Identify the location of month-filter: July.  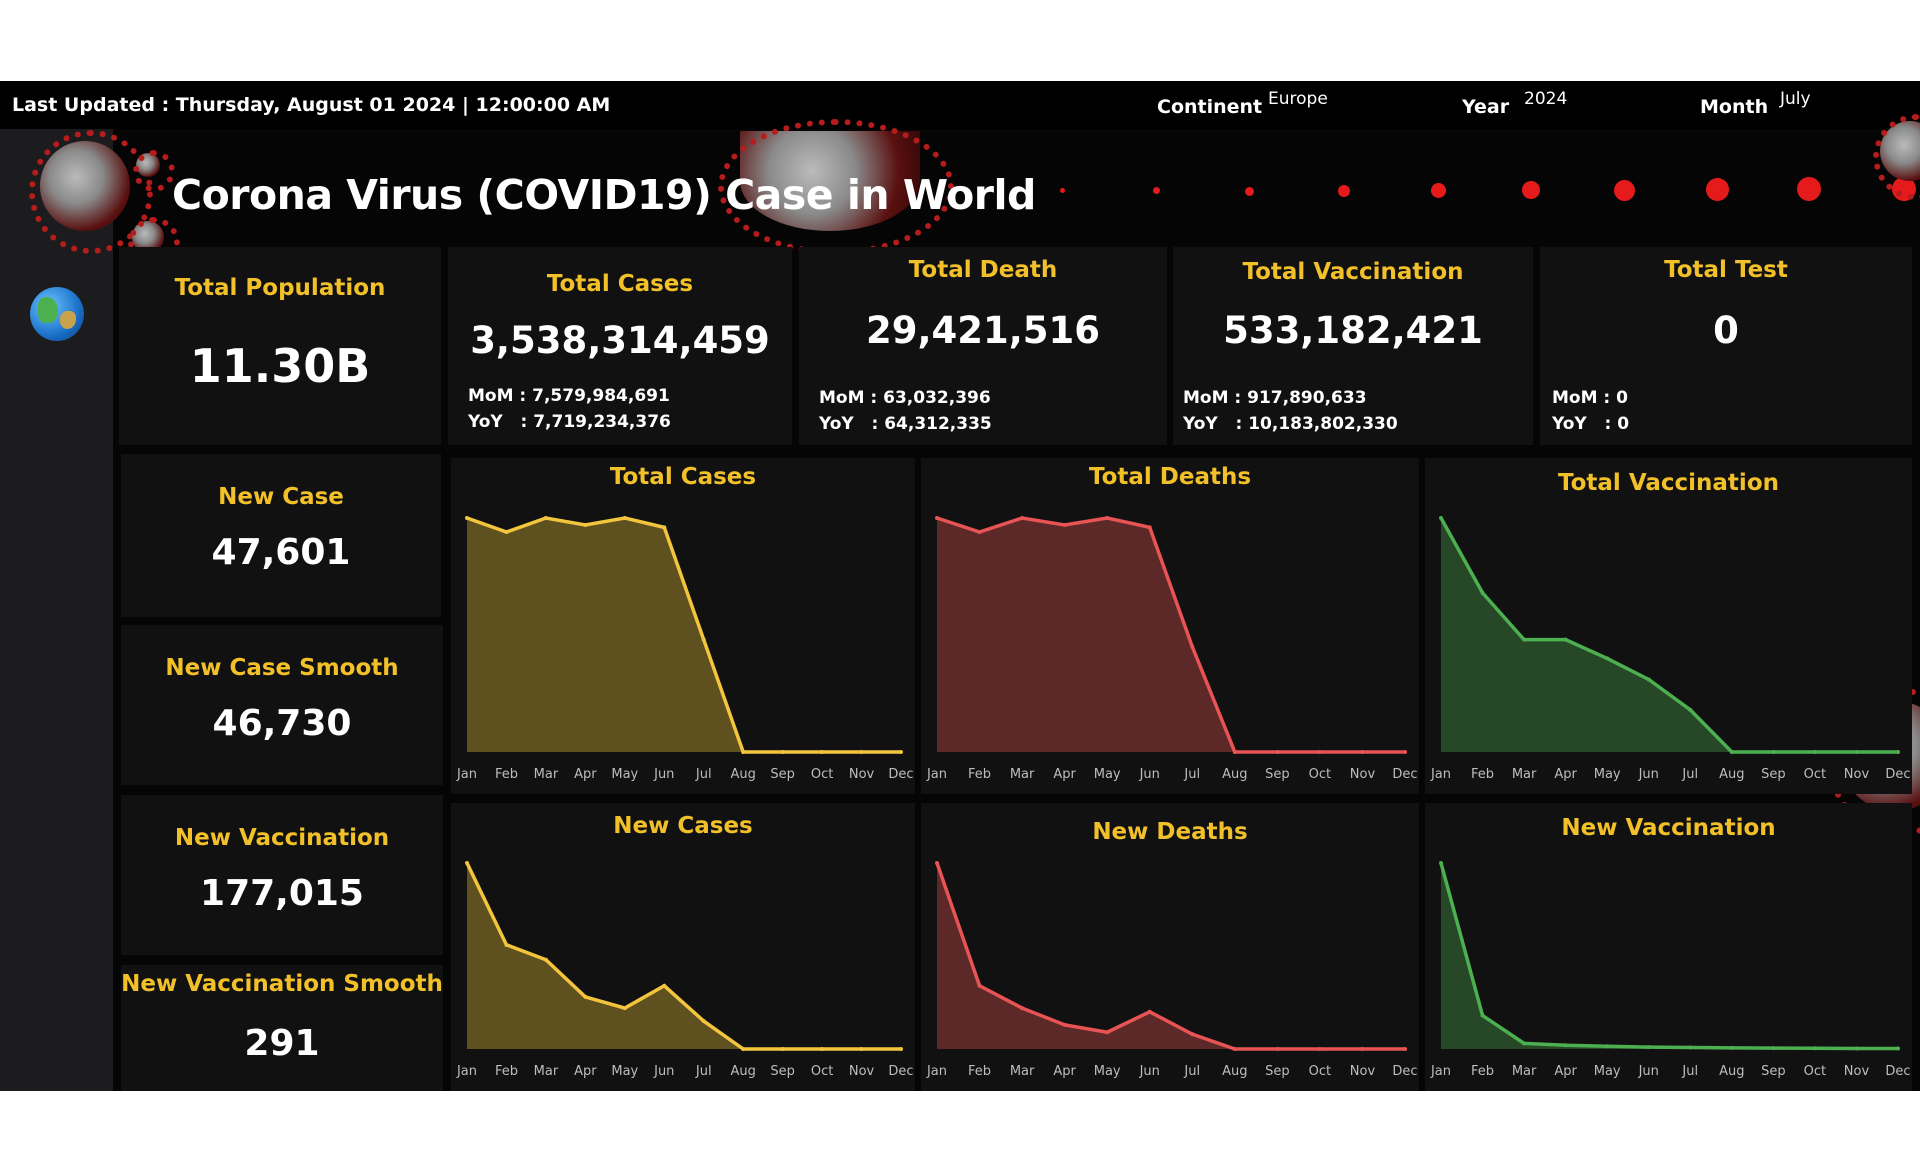
(1795, 99).